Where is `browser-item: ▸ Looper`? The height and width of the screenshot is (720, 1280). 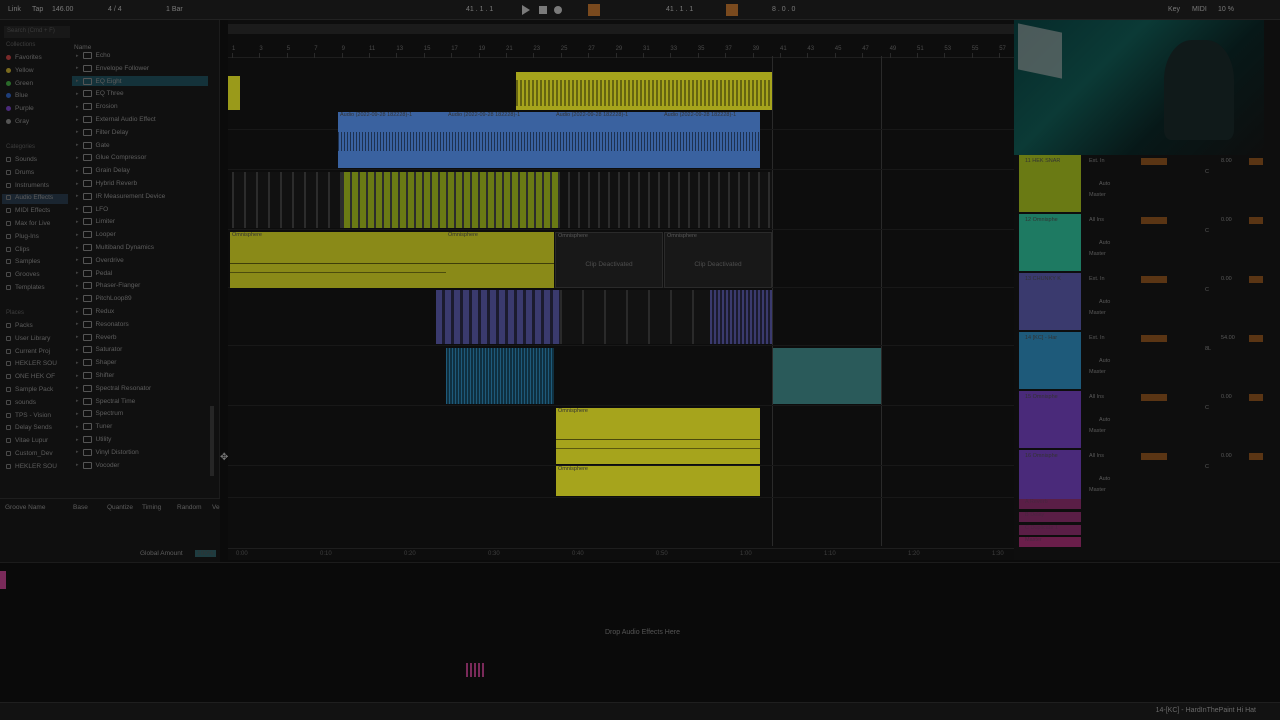 browser-item: ▸ Looper is located at coordinates (96, 235).